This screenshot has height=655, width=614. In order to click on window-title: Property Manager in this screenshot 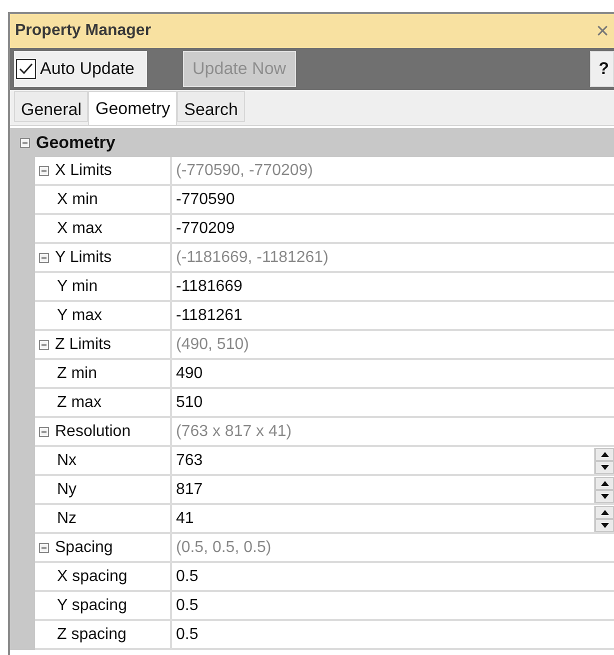, I will do `click(83, 31)`.